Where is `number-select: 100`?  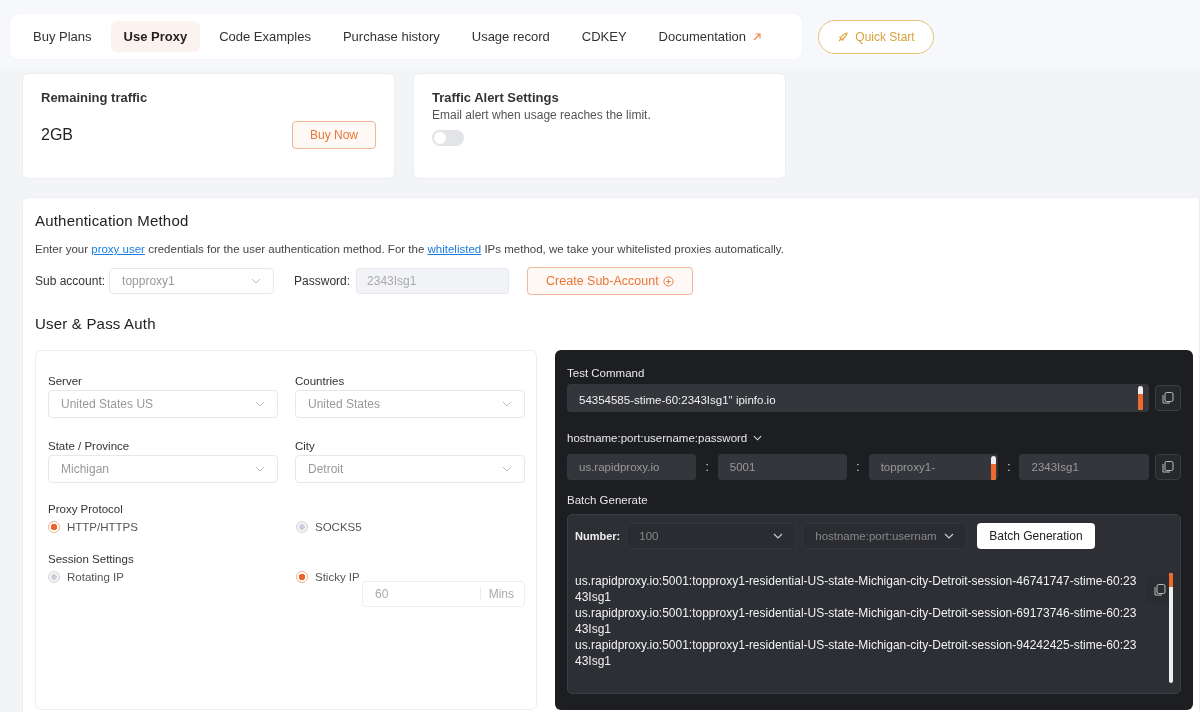
number-select: 100 is located at coordinates (711, 536).